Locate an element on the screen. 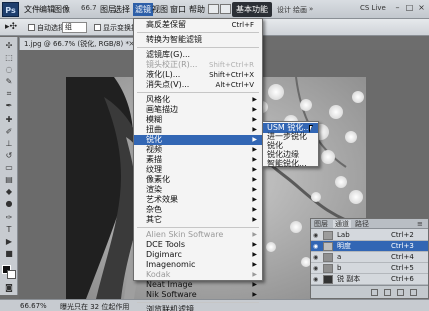 The height and width of the screenshot is (311, 429). filter-menu-item: 渲染 ▶ is located at coordinates (198, 190).